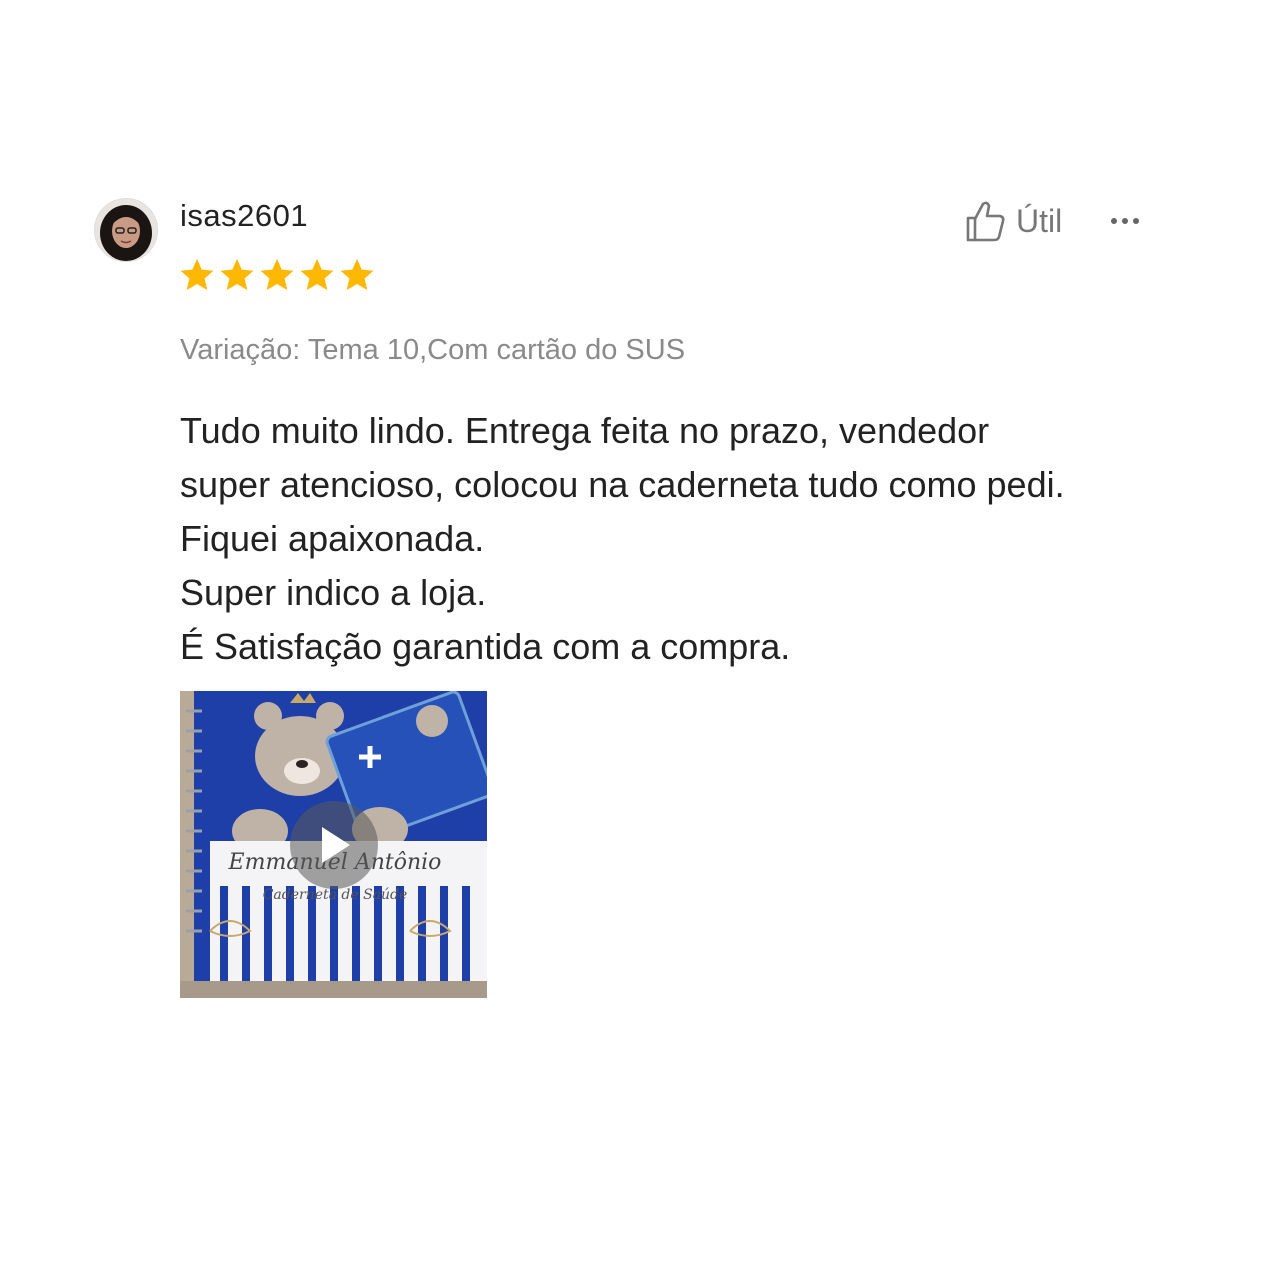 This screenshot has height=1278, width=1278. I want to click on review-video-thumbnail: Emmanuel Antônio Caderneta de Saúde, so click(333, 844).